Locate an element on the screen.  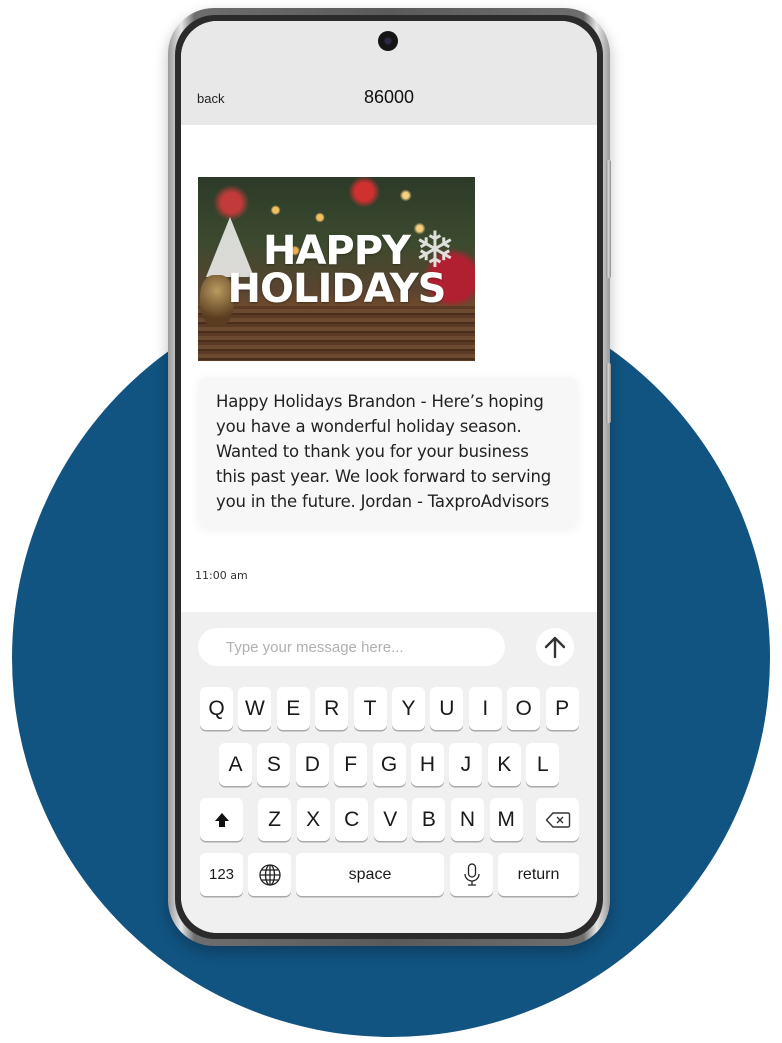
key-w: W is located at coordinates (255, 708).